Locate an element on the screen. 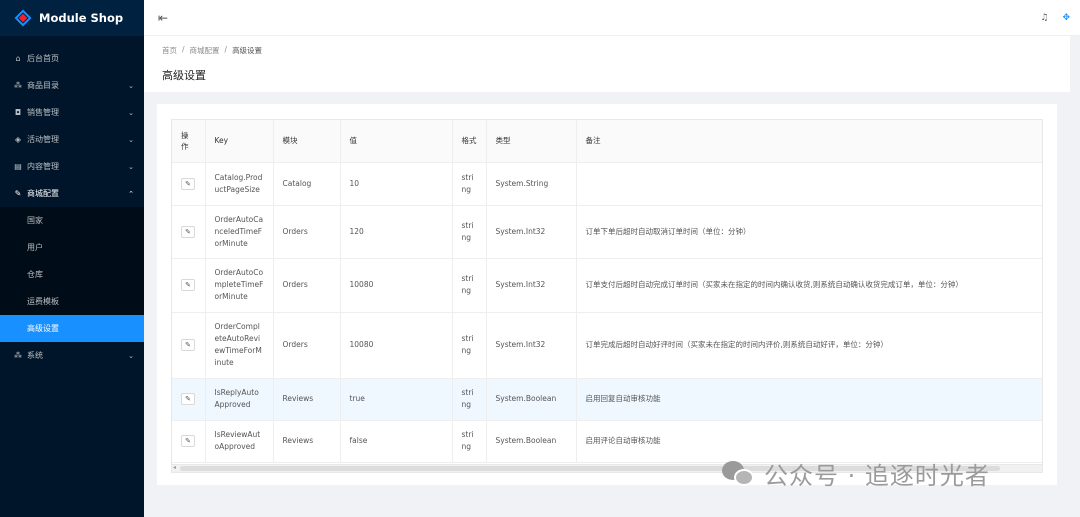 Image resolution: width=1080 pixels, height=517 pixels. home-icon: ⌂ is located at coordinates (18, 58).